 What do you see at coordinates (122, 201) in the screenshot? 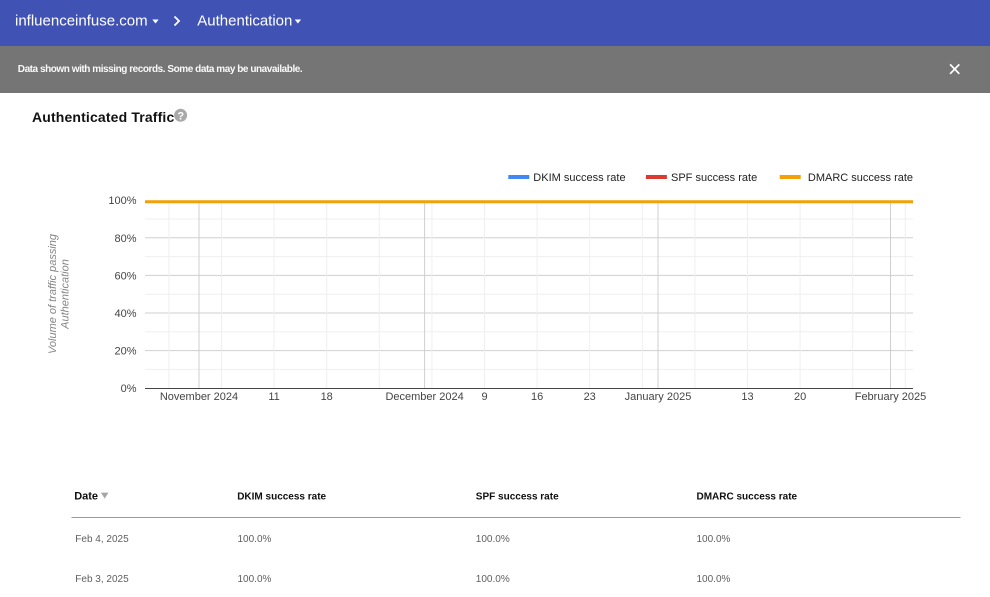
I see `svg-text: 100%` at bounding box center [122, 201].